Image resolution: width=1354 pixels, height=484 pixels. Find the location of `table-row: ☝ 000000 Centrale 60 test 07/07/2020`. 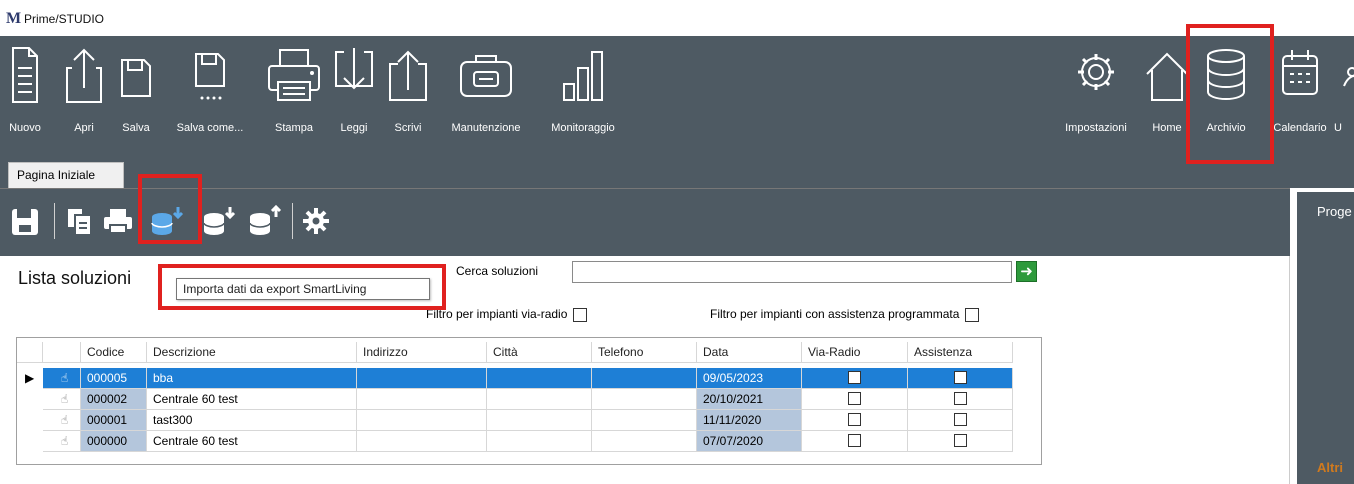

table-row: ☝ 000000 Centrale 60 test 07/07/2020 is located at coordinates (529, 441).